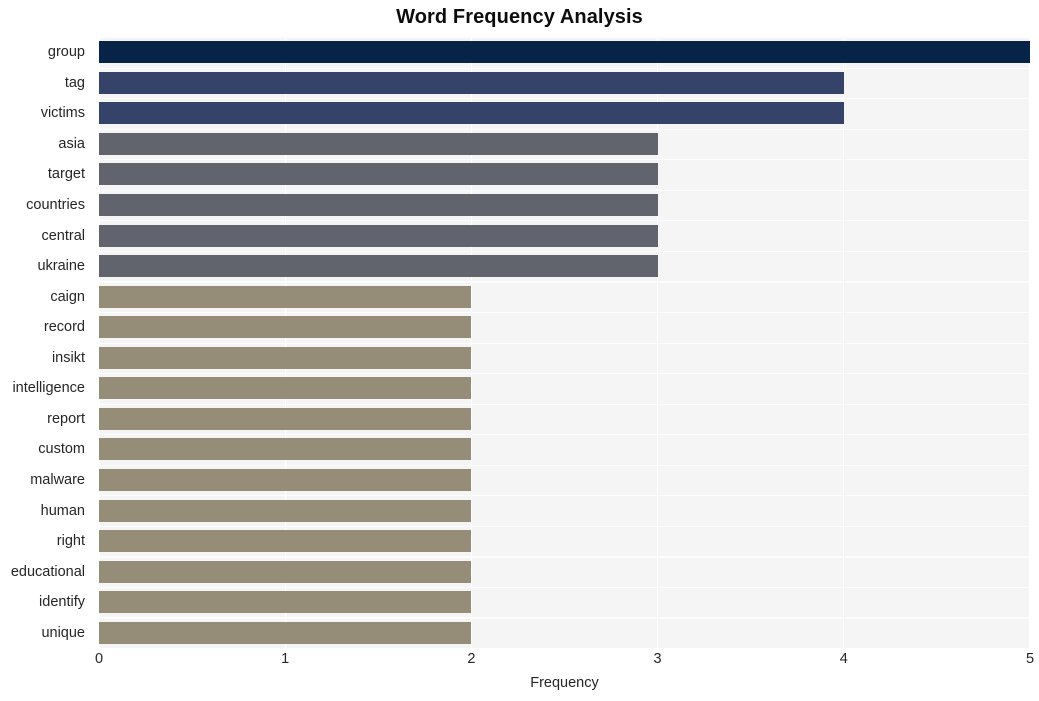 This screenshot has width=1039, height=701. What do you see at coordinates (657, 659) in the screenshot?
I see `x-tick-label: 3` at bounding box center [657, 659].